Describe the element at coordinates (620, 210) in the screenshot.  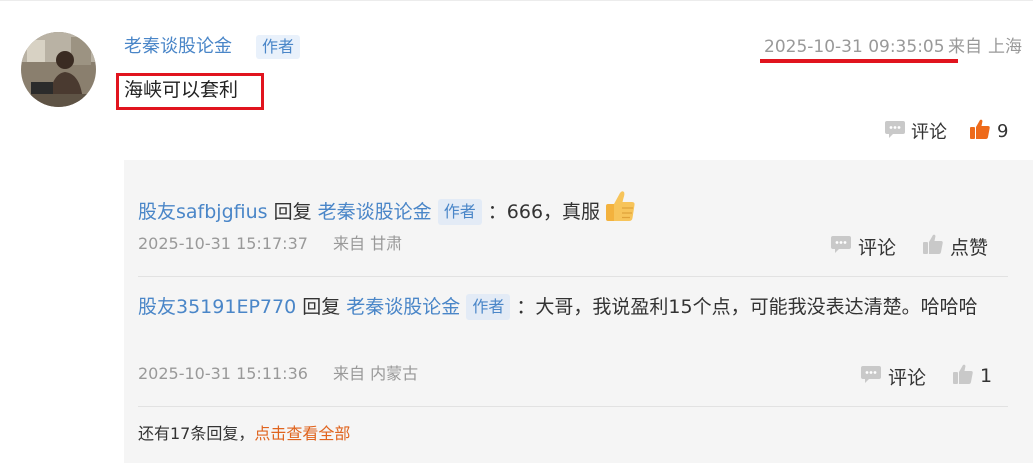
I see `thumbs-up-emoji-icon` at that location.